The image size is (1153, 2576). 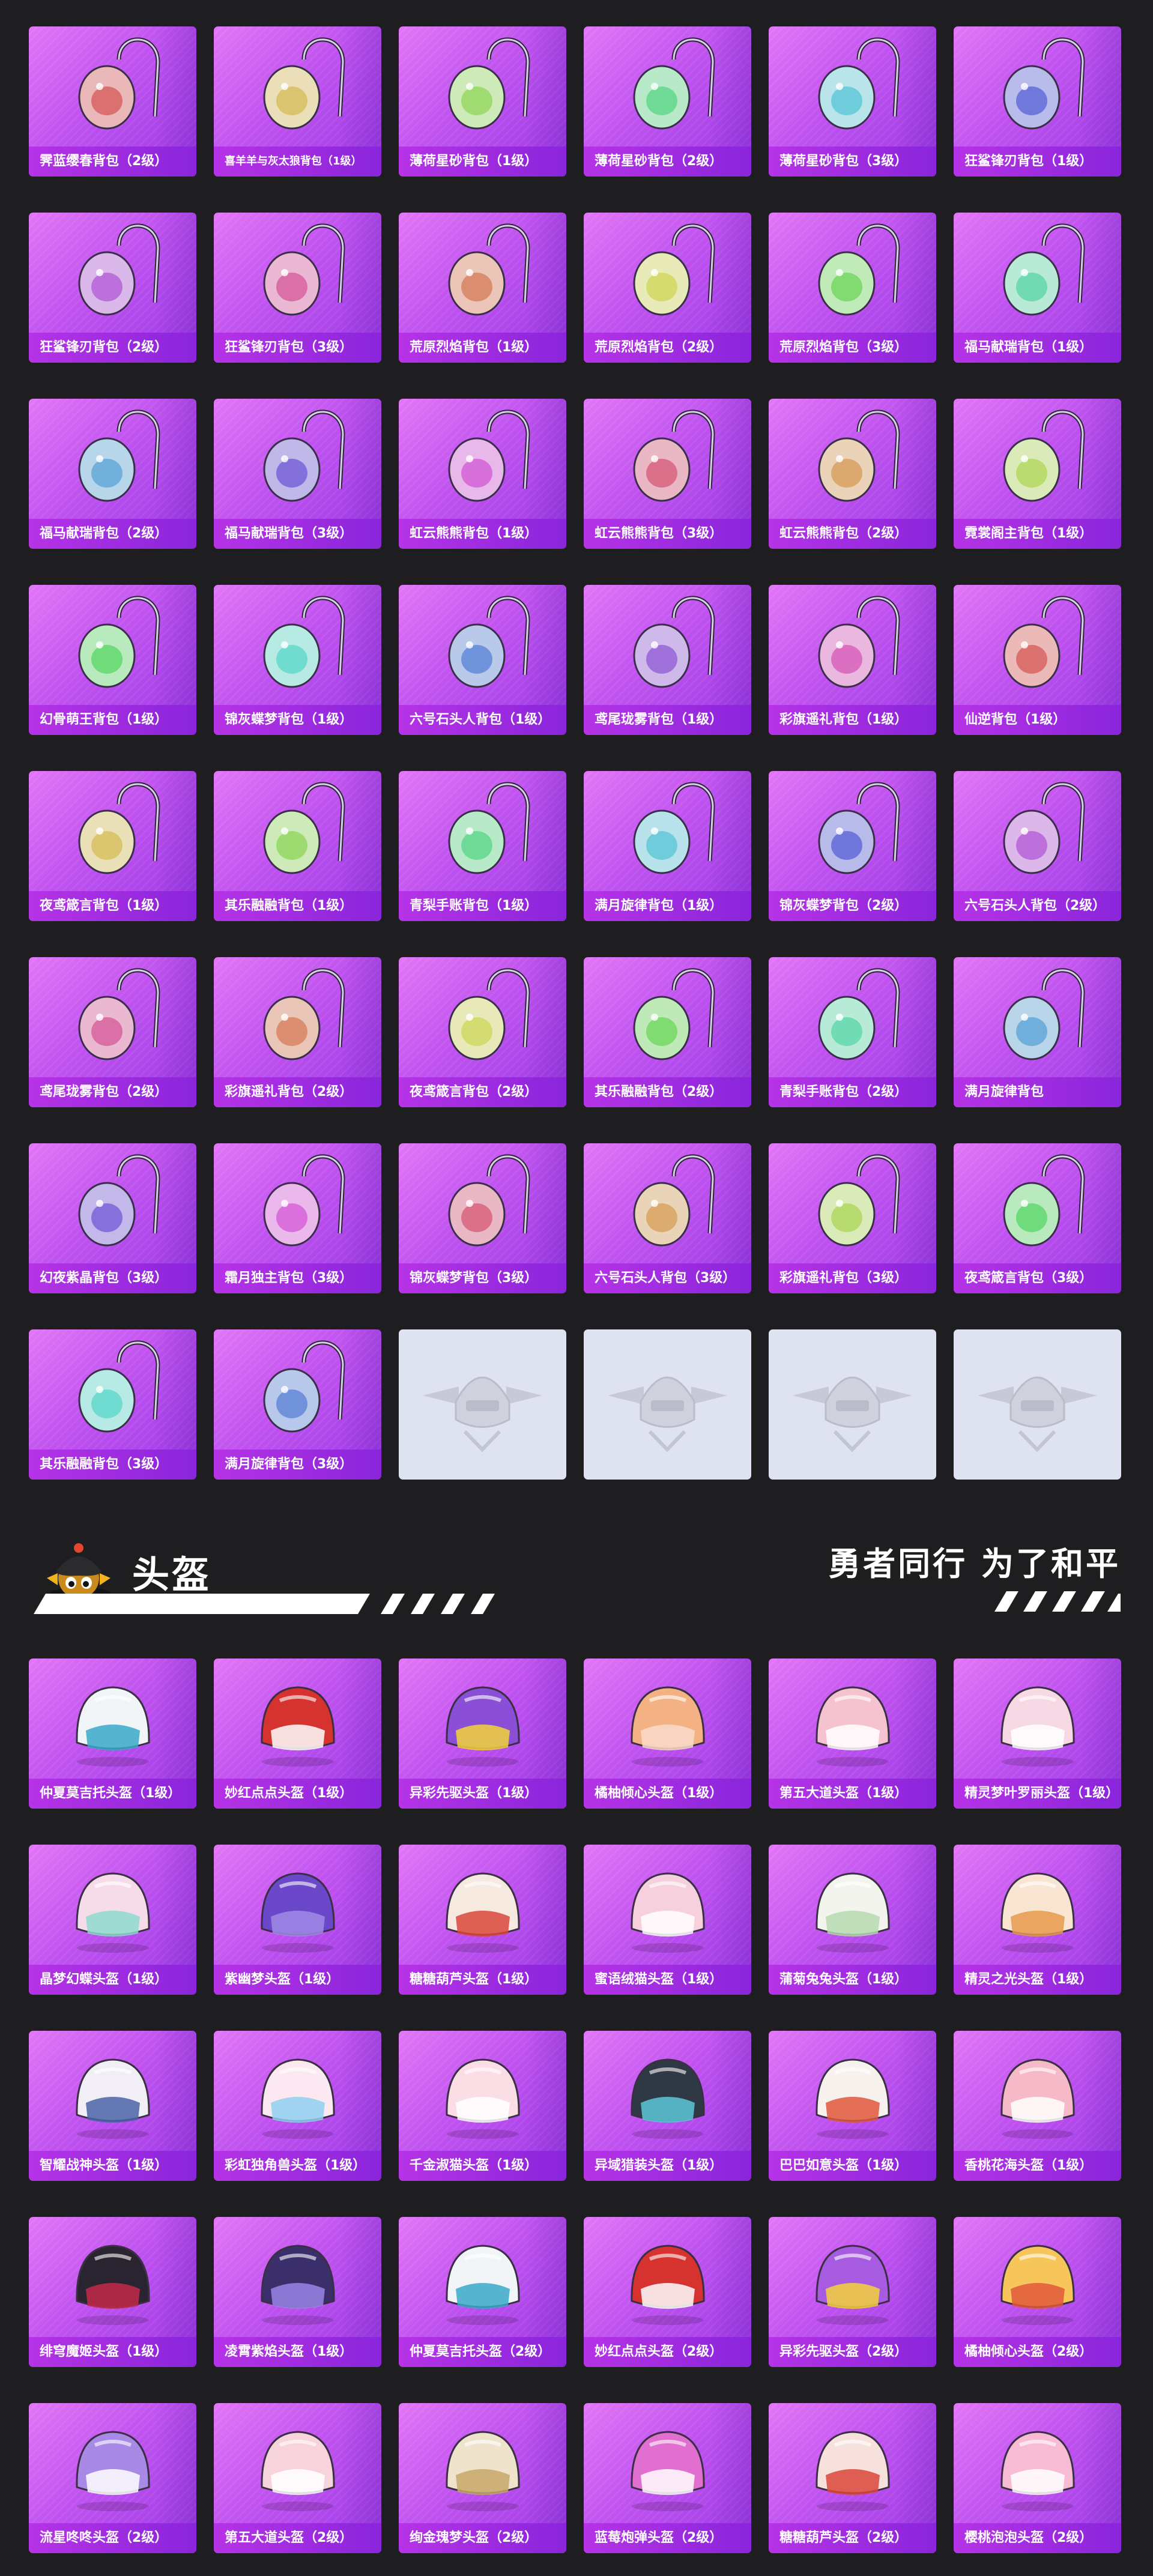 I want to click on backpack-card: 虹云熊熊背包（3级）, so click(x=667, y=474).